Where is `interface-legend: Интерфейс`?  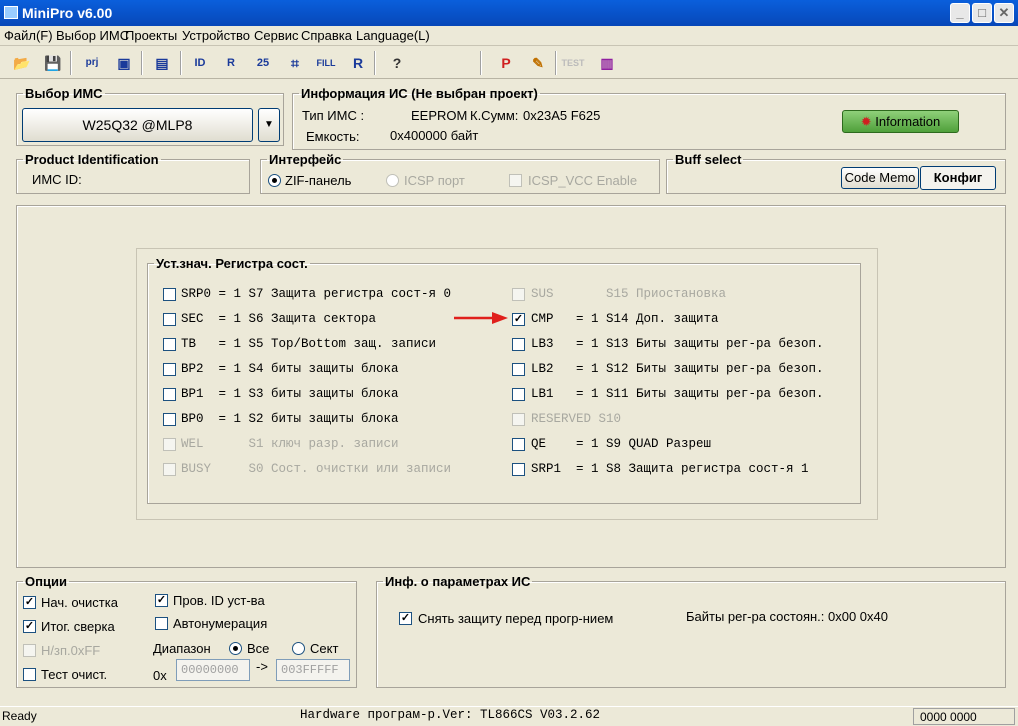
interface-legend: Интерфейс is located at coordinates (305, 159).